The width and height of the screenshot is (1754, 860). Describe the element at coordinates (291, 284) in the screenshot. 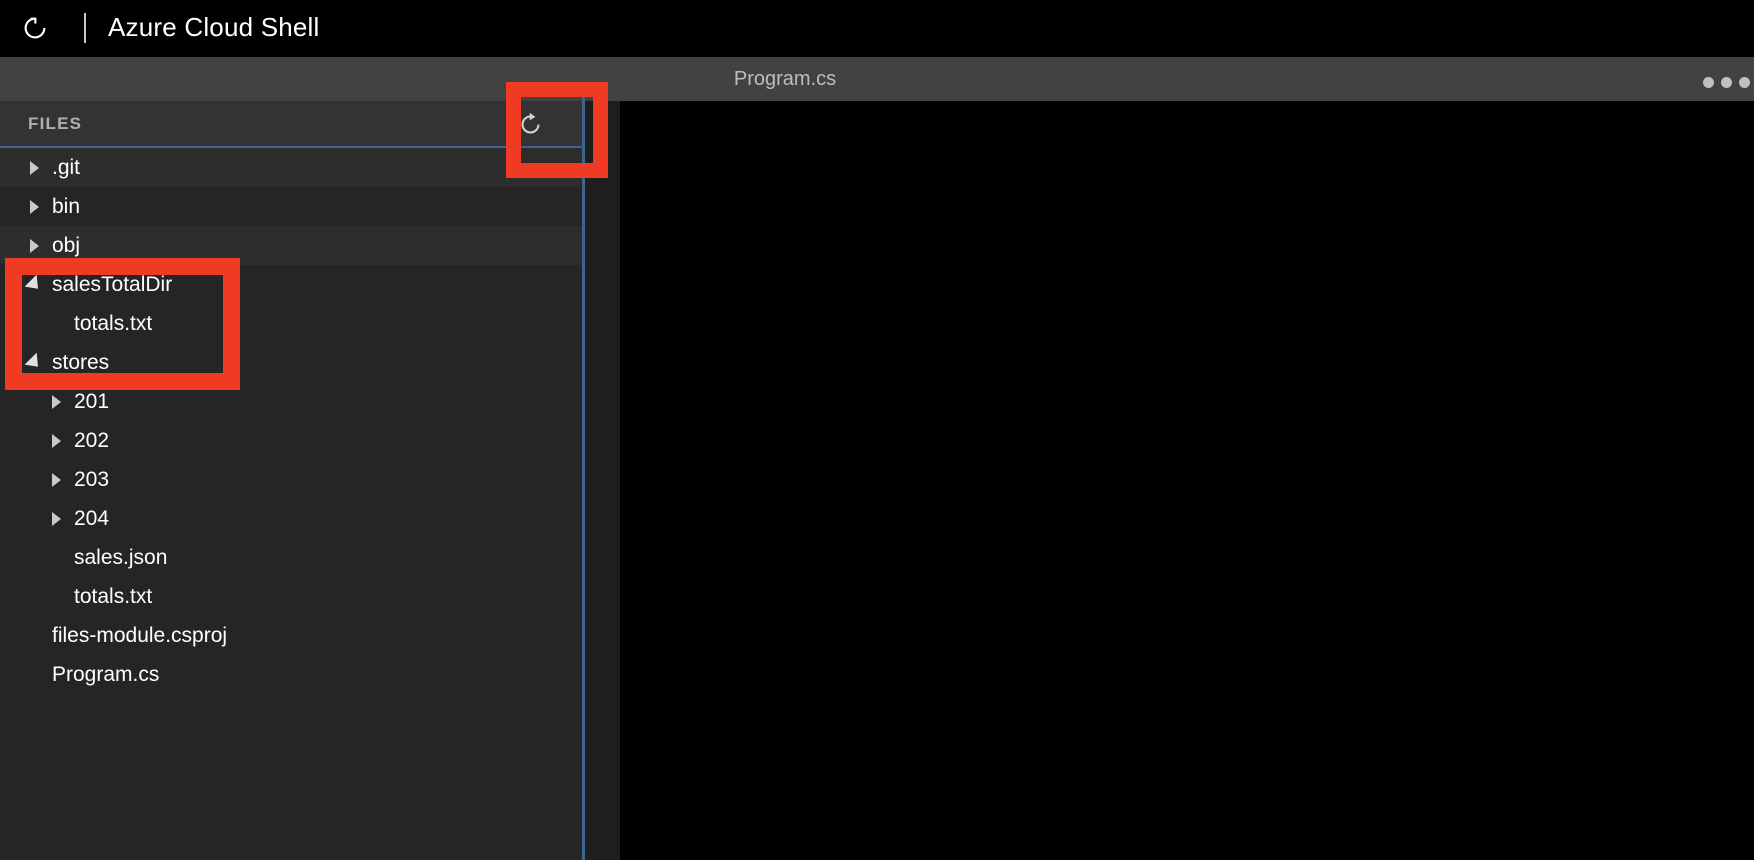

I see `tree-folder-salestotaldir: salesTotalDir` at that location.